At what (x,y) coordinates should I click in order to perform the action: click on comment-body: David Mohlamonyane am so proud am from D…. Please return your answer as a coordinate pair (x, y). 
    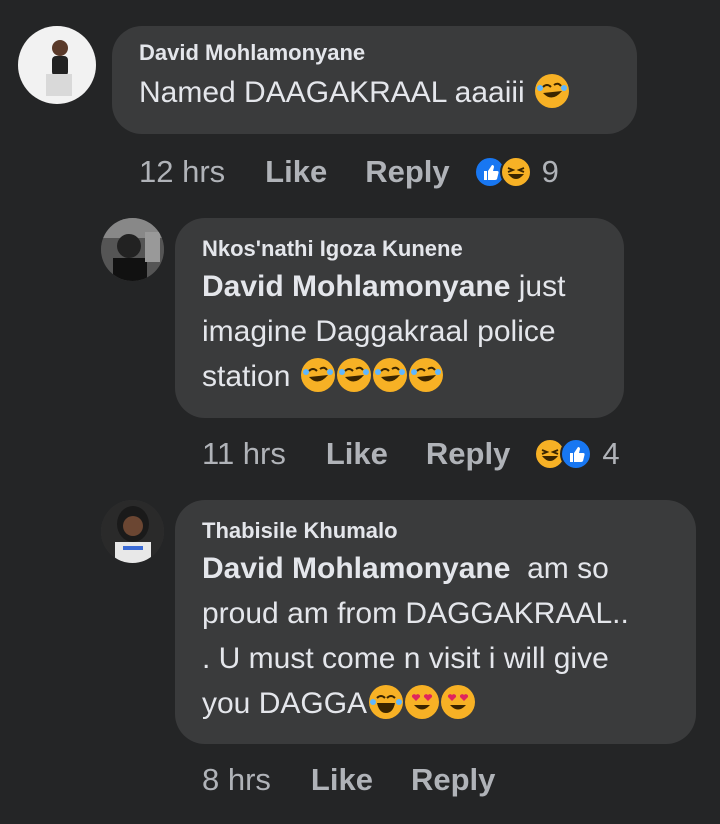
    Looking at the image, I should click on (449, 636).